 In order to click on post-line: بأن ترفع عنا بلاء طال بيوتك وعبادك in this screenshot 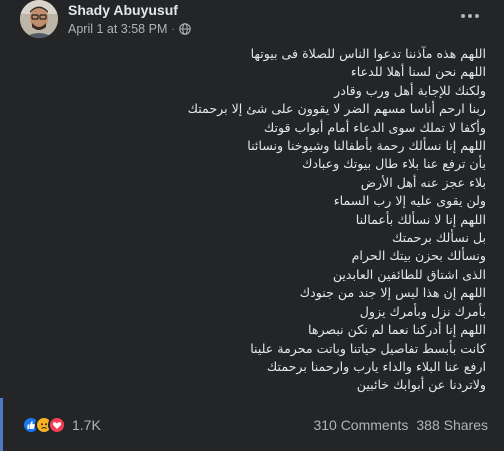, I will do `click(393, 164)`.